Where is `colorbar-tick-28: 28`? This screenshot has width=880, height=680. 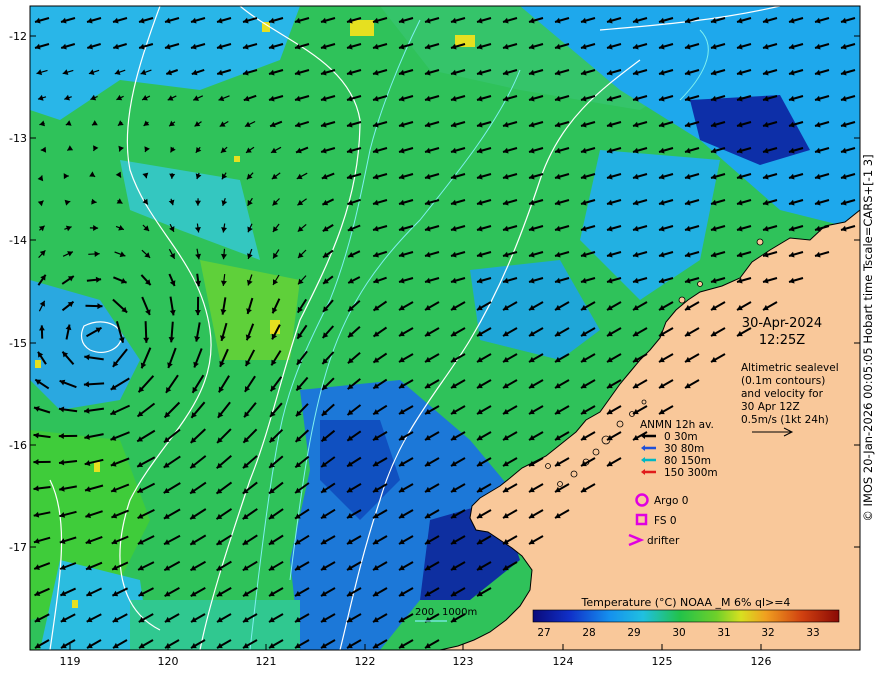 colorbar-tick-28: 28 is located at coordinates (588, 633).